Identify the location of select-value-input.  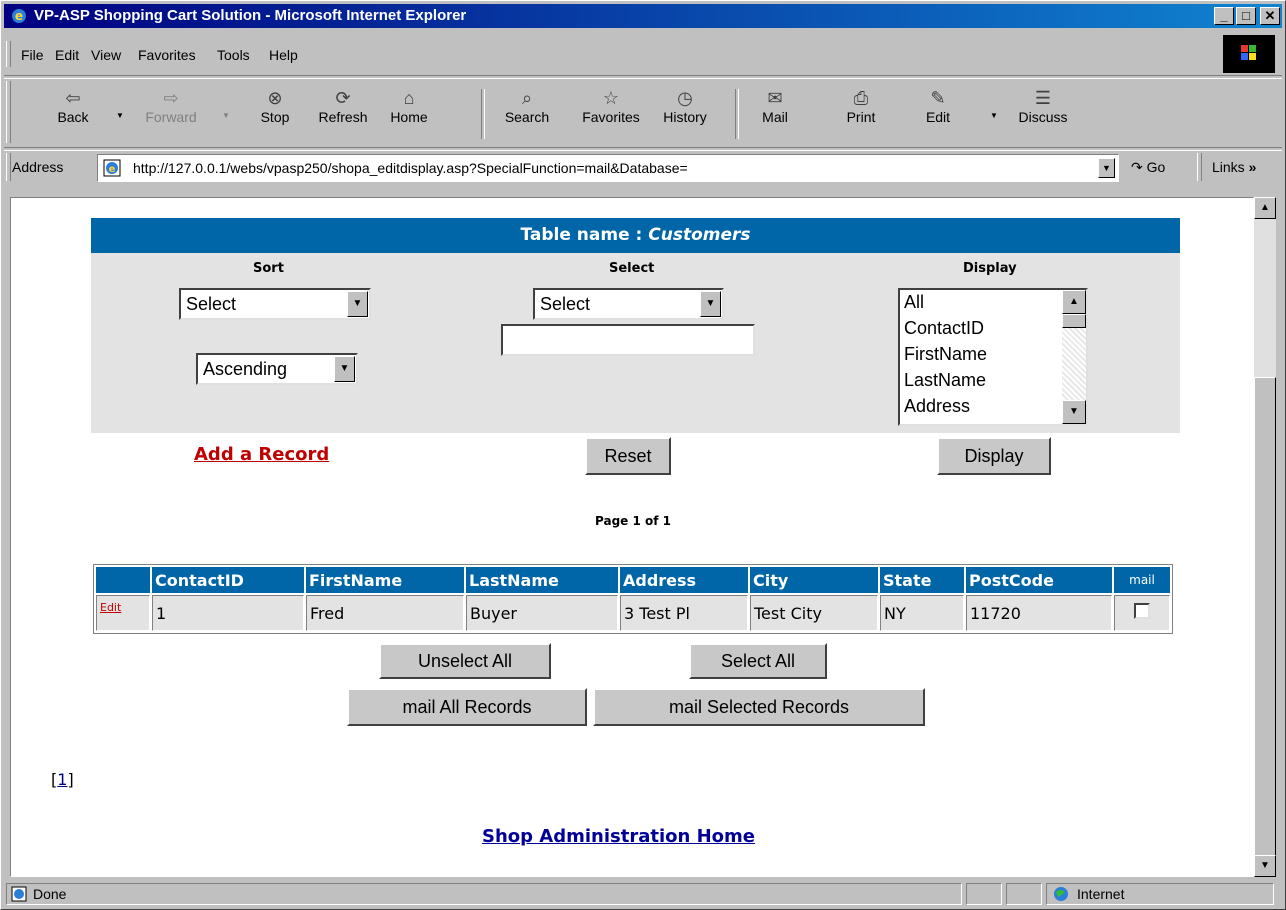
(628, 340).